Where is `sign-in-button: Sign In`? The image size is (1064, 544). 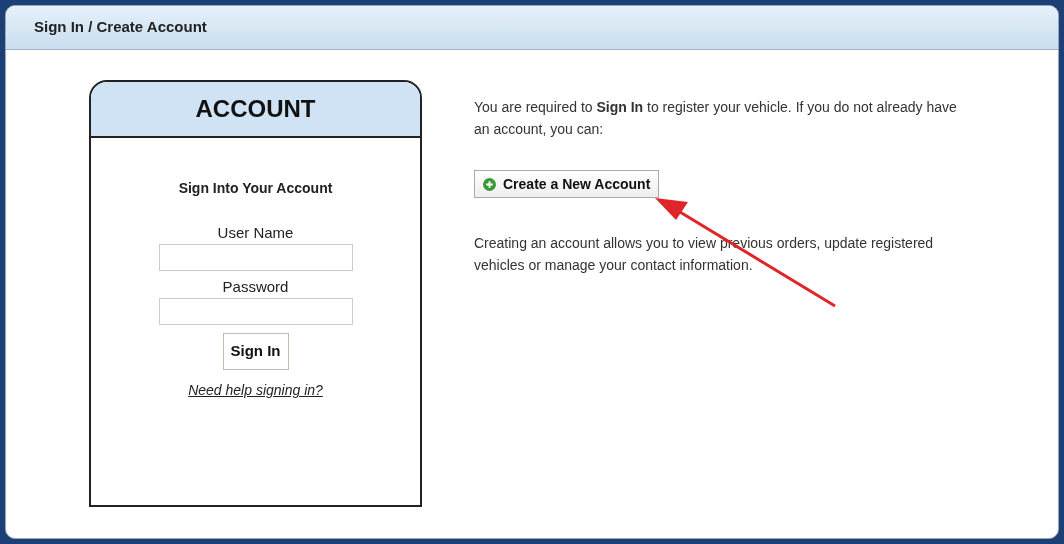 sign-in-button: Sign In is located at coordinates (255, 351).